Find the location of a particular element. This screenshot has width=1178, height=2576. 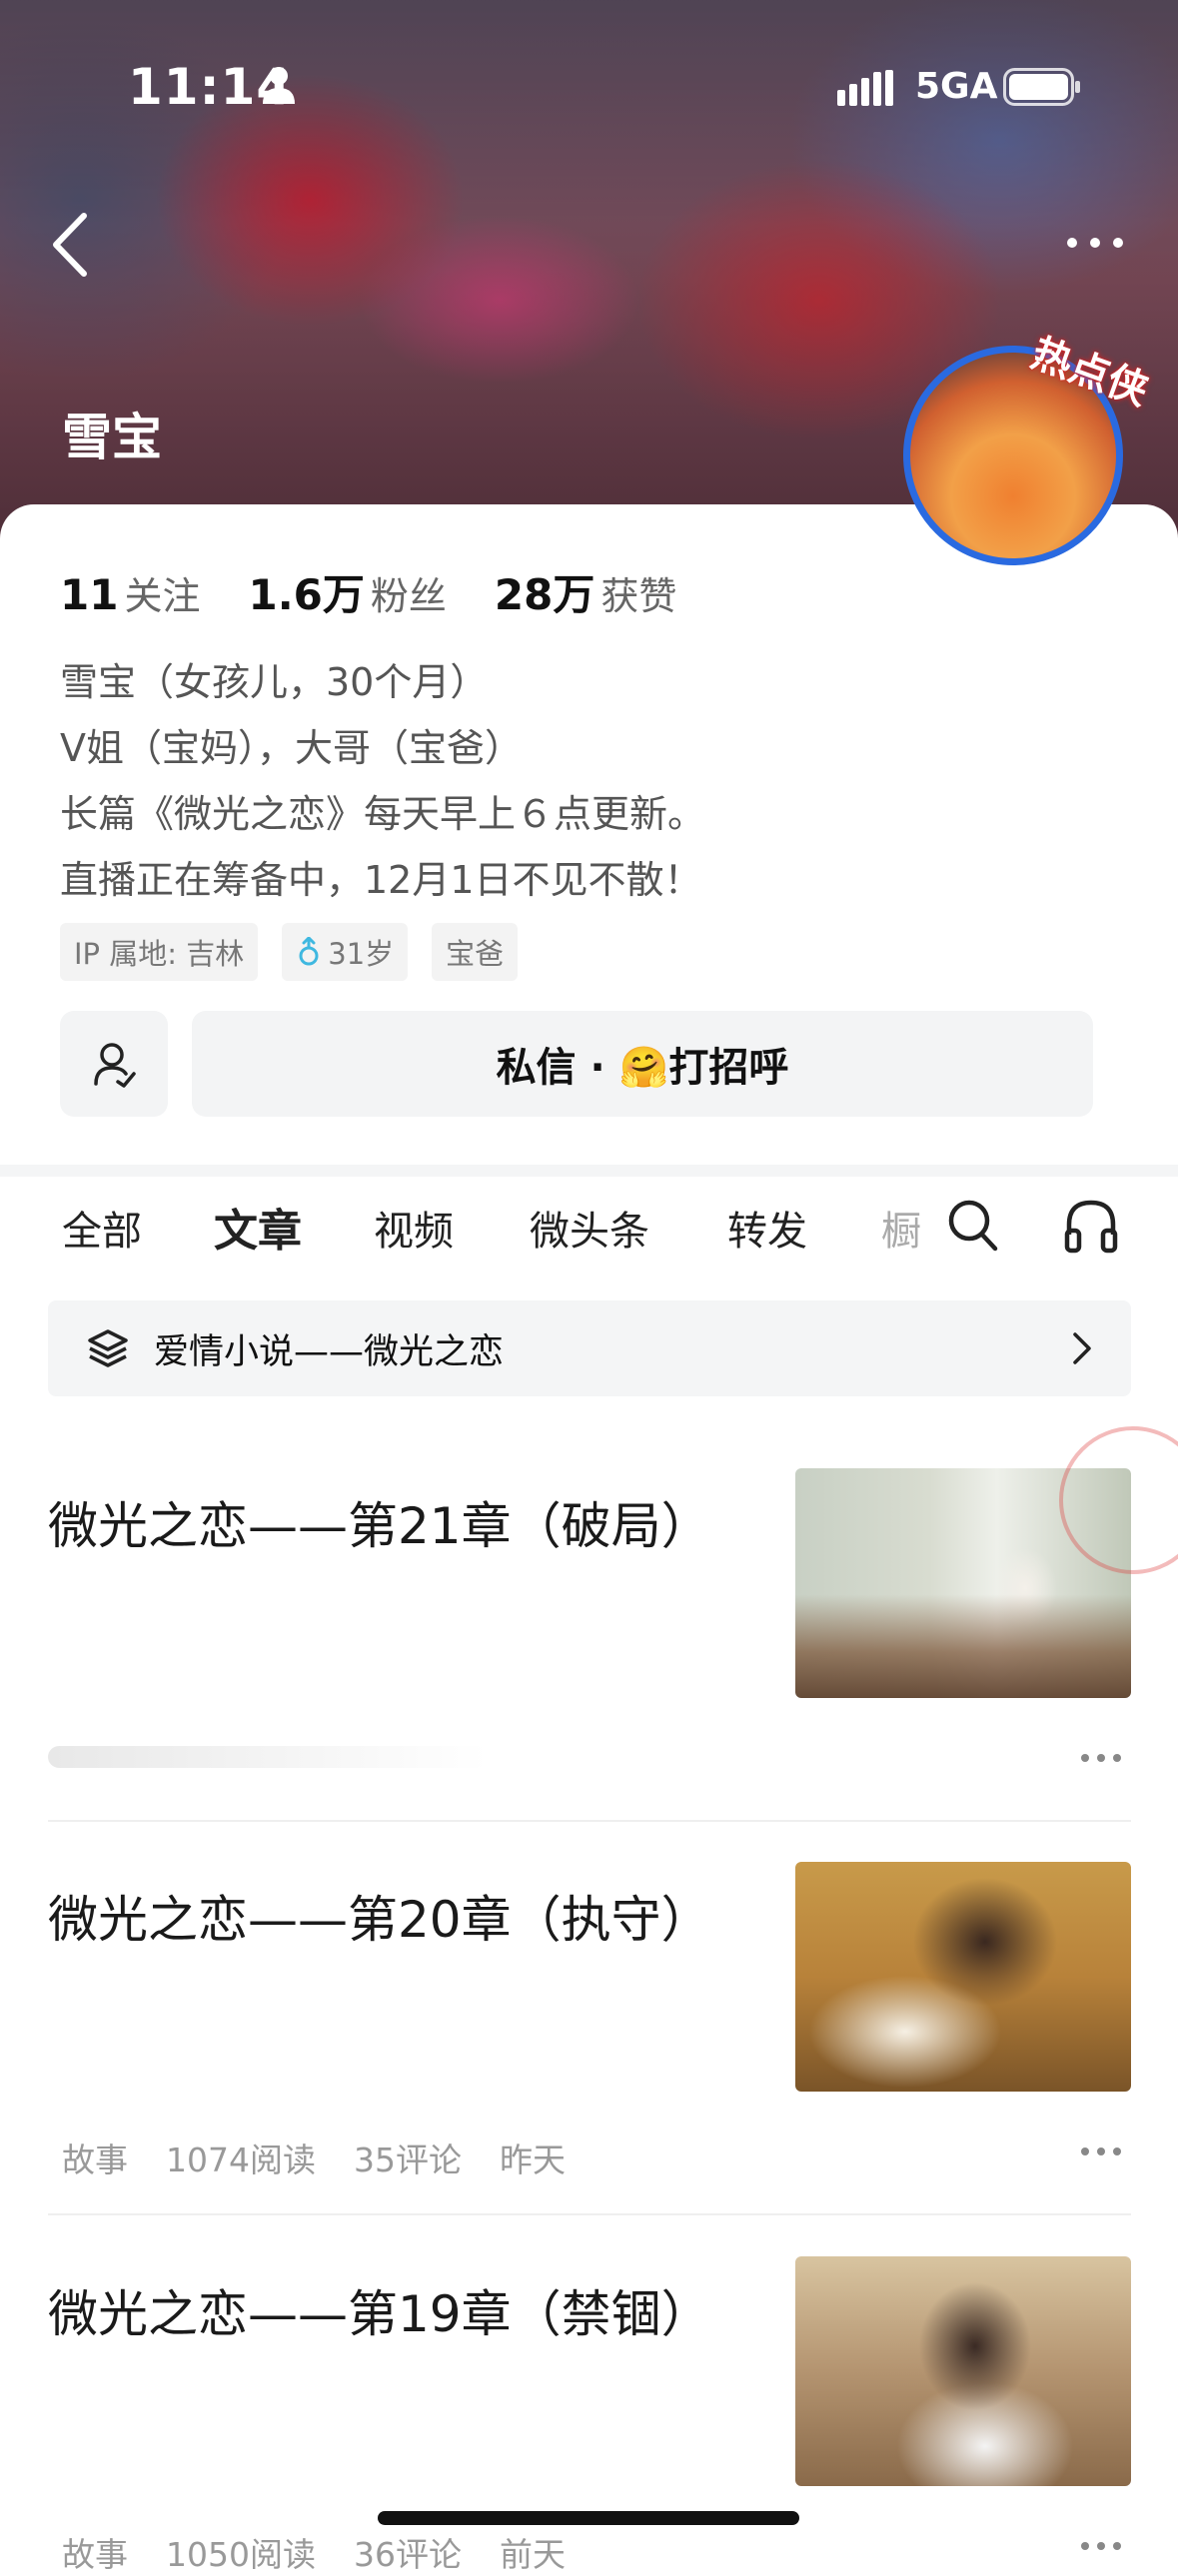

article-meta-loading is located at coordinates (268, 1757).